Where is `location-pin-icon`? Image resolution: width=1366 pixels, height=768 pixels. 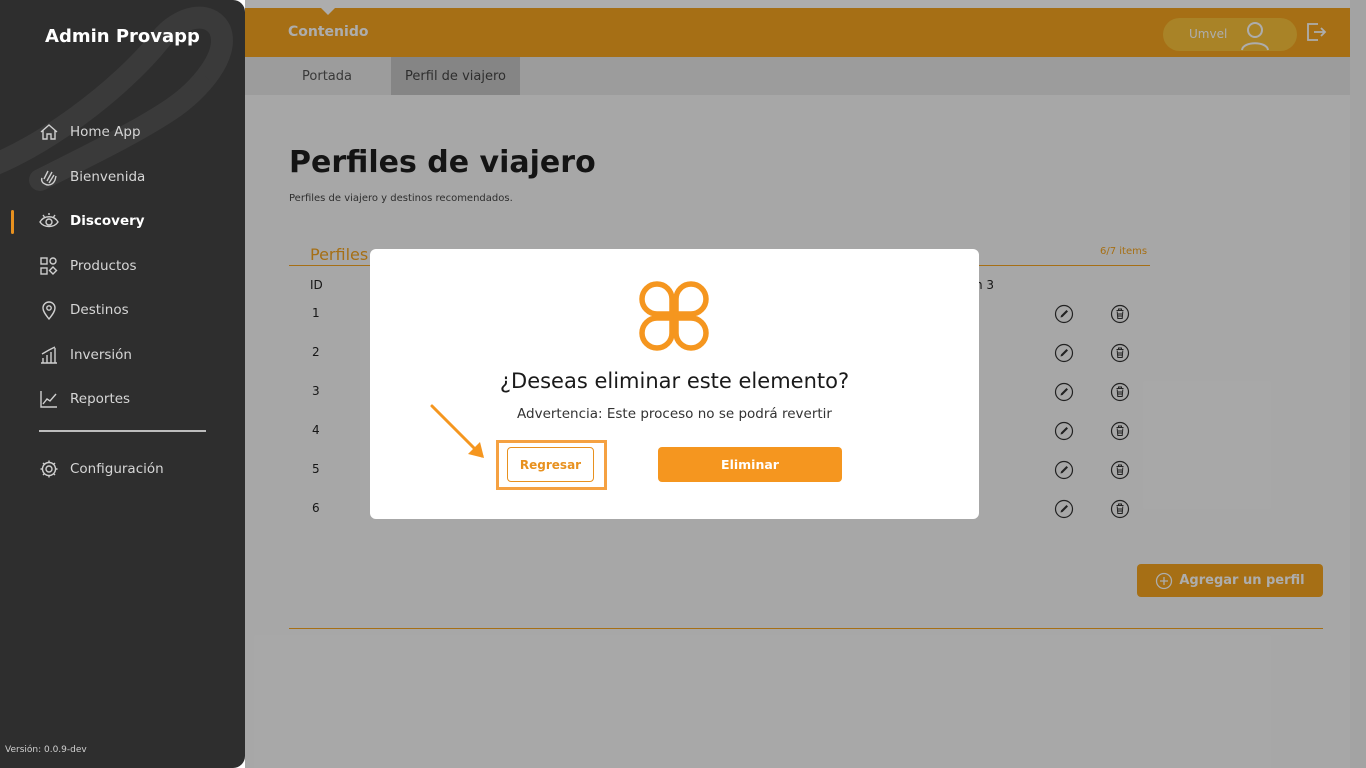 location-pin-icon is located at coordinates (49, 310).